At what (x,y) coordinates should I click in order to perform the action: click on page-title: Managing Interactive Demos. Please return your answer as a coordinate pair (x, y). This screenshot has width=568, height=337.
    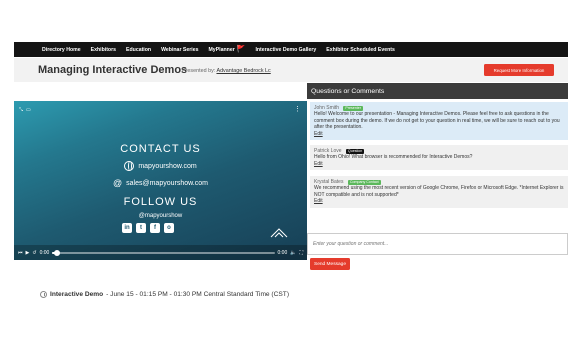
    Looking at the image, I should click on (113, 70).